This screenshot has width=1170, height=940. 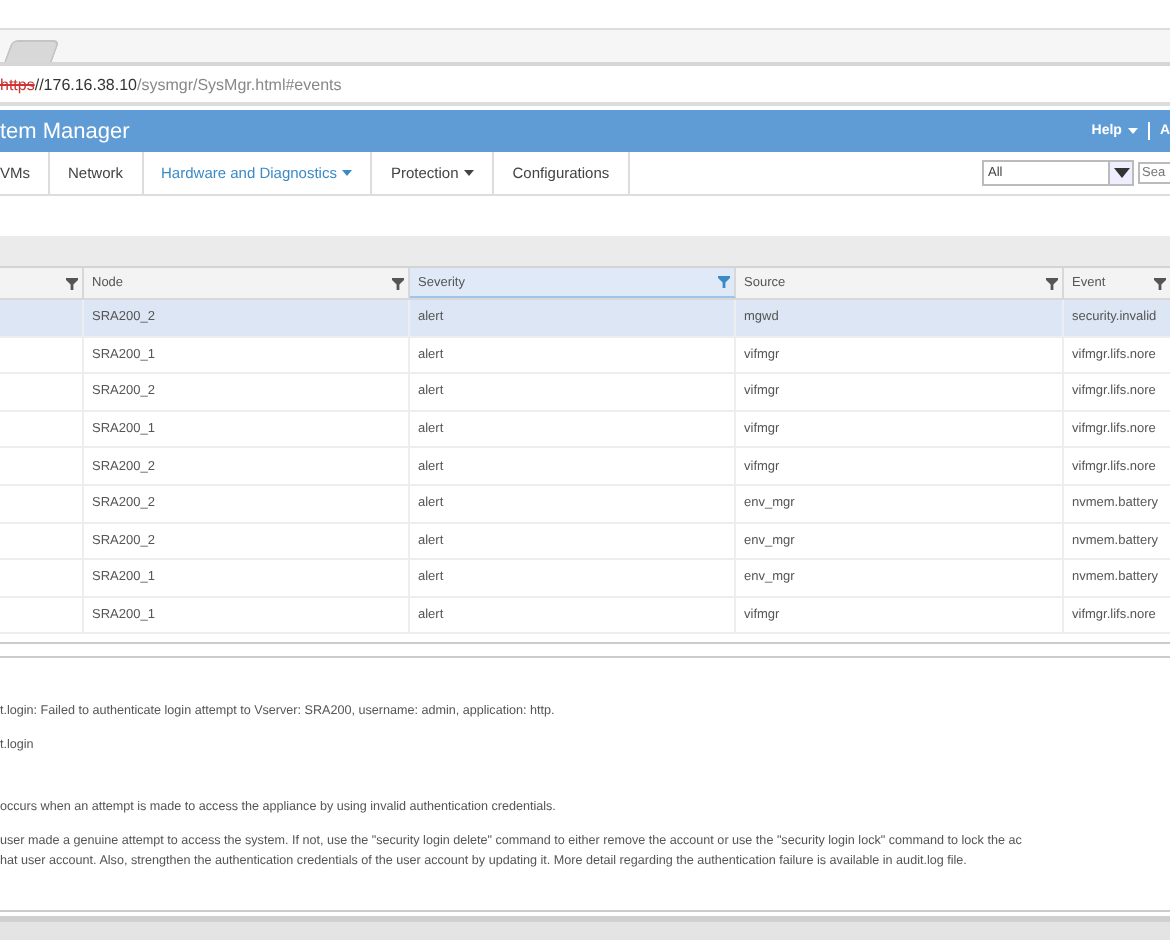 I want to click on caret-icon, so click(x=1120, y=173).